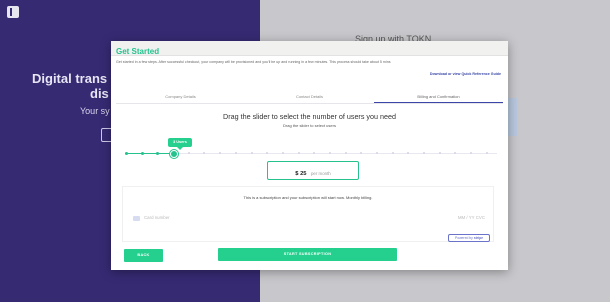  Describe the element at coordinates (307, 254) in the screenshot. I see `start-subscription-button: START SUBSCRIPTION` at that location.